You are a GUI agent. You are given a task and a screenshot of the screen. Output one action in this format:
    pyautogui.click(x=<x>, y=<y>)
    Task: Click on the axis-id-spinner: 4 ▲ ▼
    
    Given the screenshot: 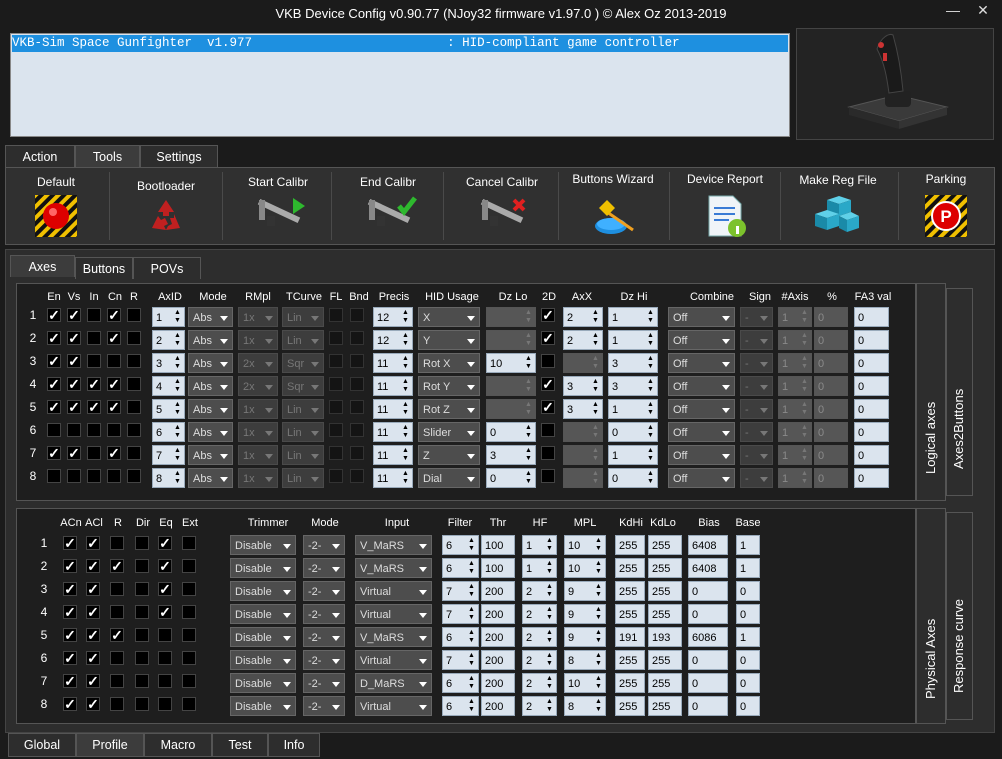 What is the action you would take?
    pyautogui.click(x=168, y=386)
    